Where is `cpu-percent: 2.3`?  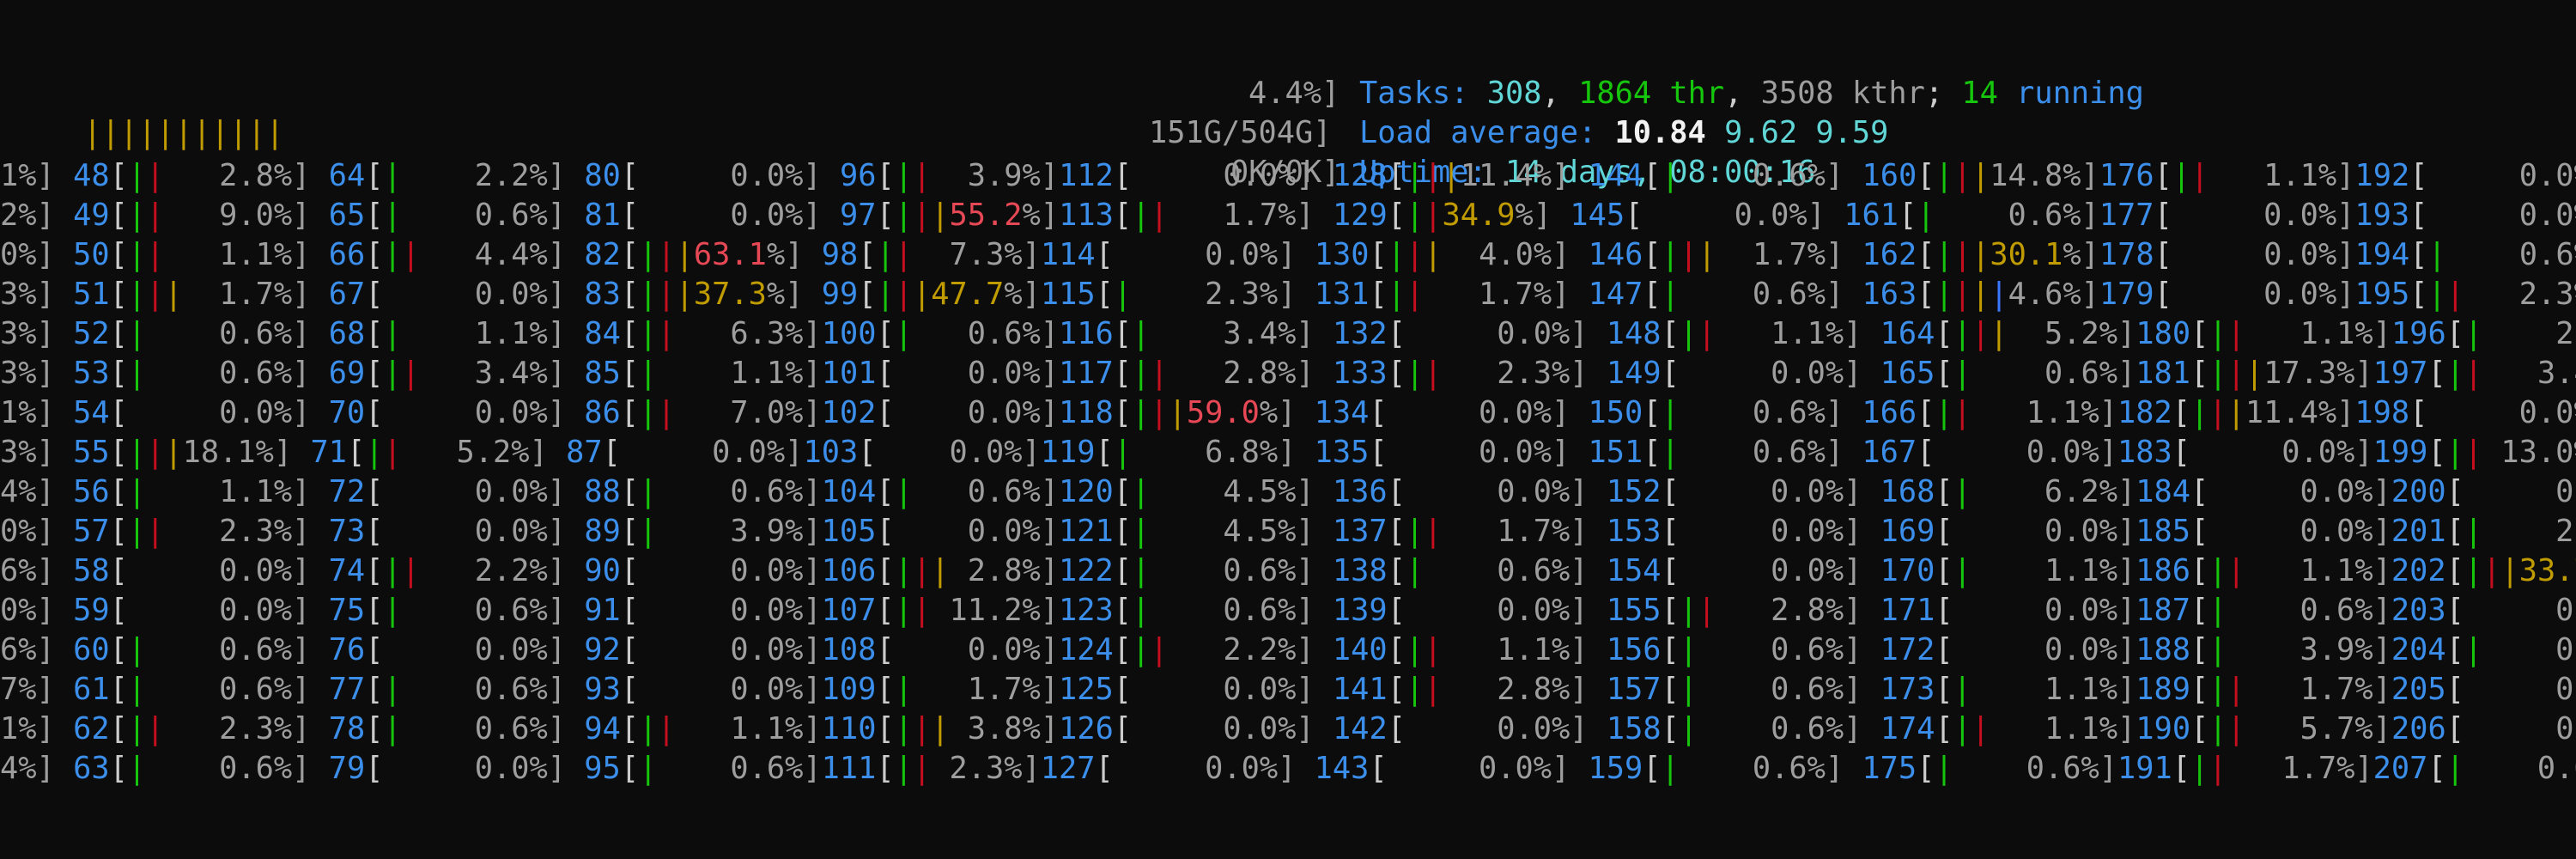
cpu-percent: 2.3 is located at coordinates (2566, 531).